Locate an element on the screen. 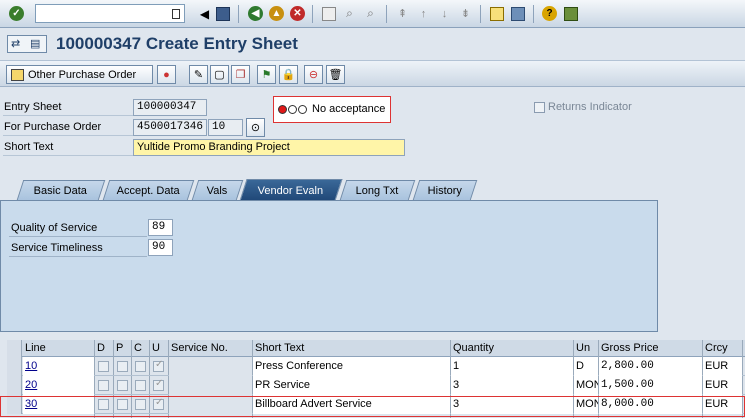  quantity-cell: 1 is located at coordinates (512, 366).